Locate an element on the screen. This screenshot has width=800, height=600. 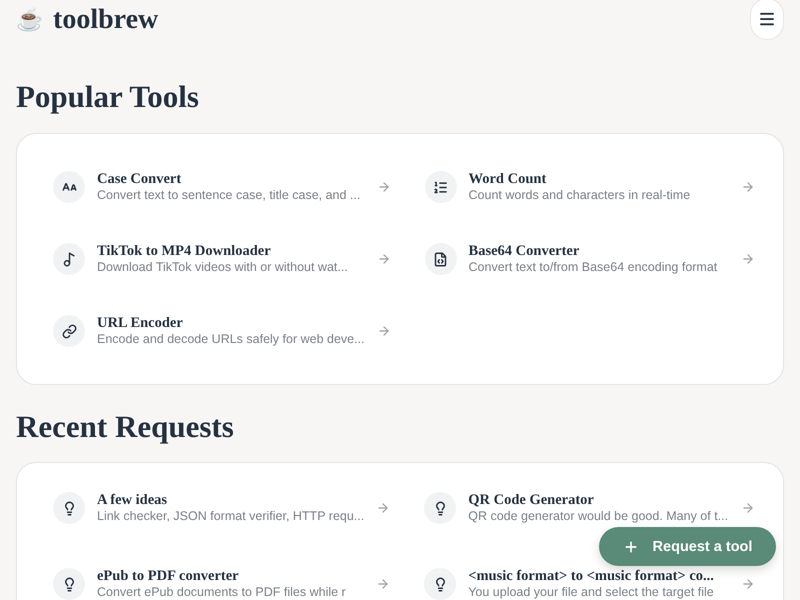
link-icon is located at coordinates (69, 331).